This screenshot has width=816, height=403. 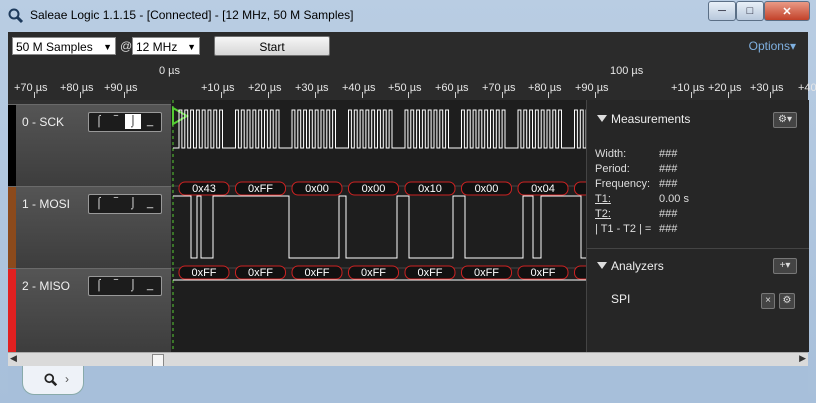 What do you see at coordinates (787, 301) in the screenshot?
I see `gear-icon: ⚙` at bounding box center [787, 301].